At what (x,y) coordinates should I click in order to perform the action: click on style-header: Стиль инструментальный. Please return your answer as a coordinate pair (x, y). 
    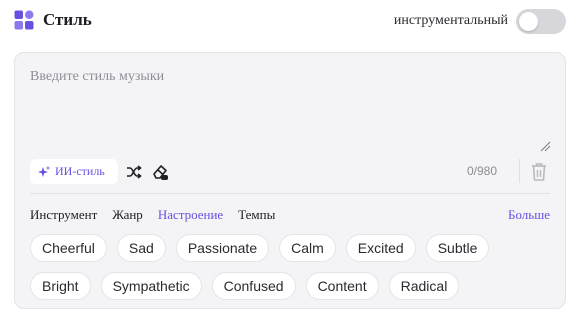
    Looking at the image, I should click on (290, 21).